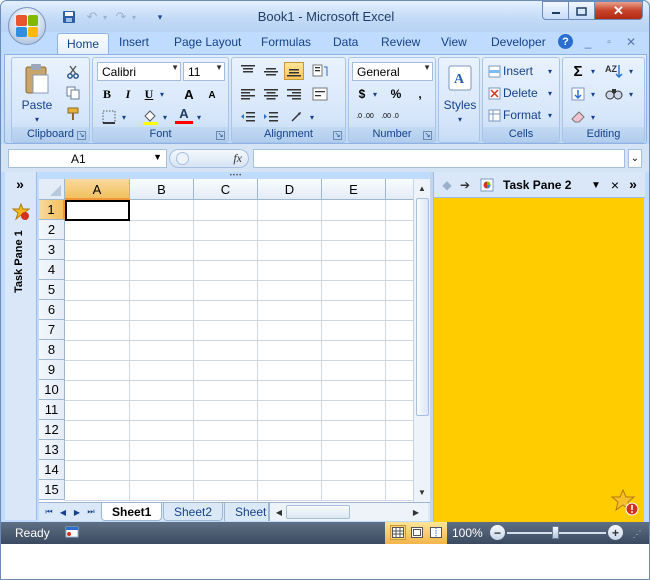 This screenshot has height=580, width=650. I want to click on grow-font-button: A, so click(189, 94).